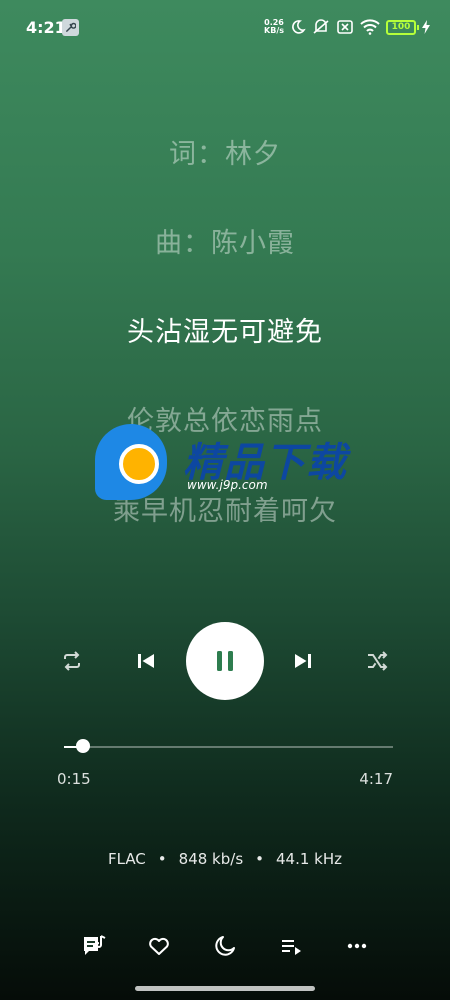 The height and width of the screenshot is (1000, 450). I want to click on skip-next-icon, so click(303, 661).